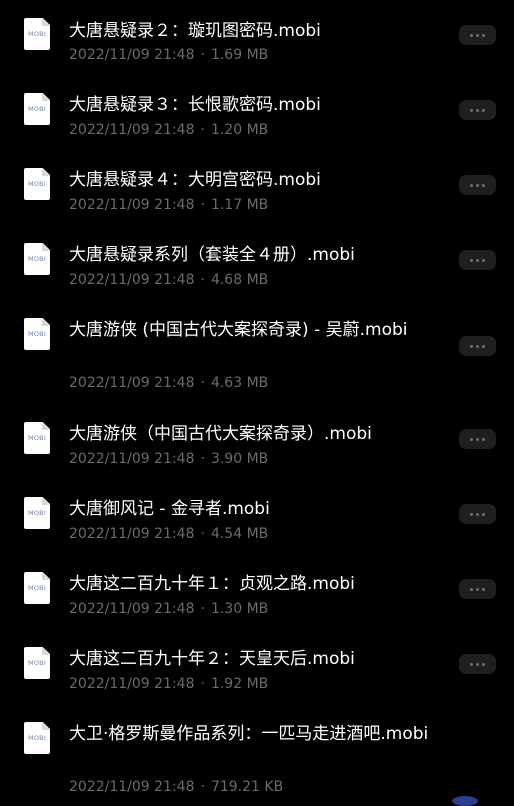  Describe the element at coordinates (239, 130) in the screenshot. I see `file-size: 1.20 MB` at that location.